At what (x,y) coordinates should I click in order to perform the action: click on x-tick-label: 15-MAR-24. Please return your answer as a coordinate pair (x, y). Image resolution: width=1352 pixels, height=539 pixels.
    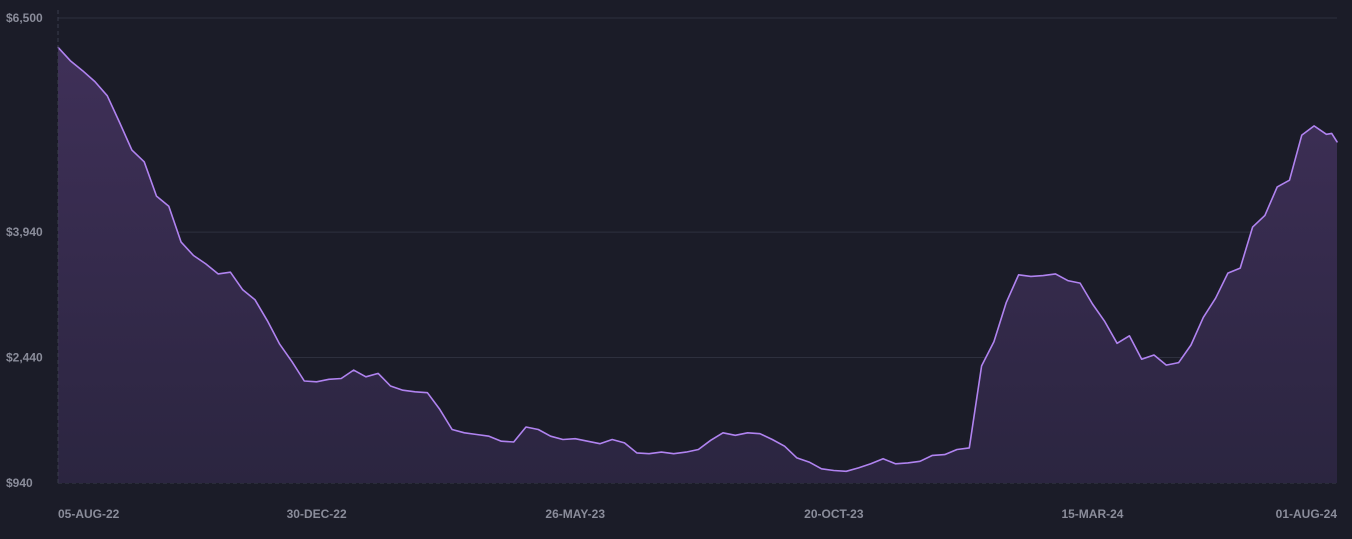
    Looking at the image, I should click on (1092, 514).